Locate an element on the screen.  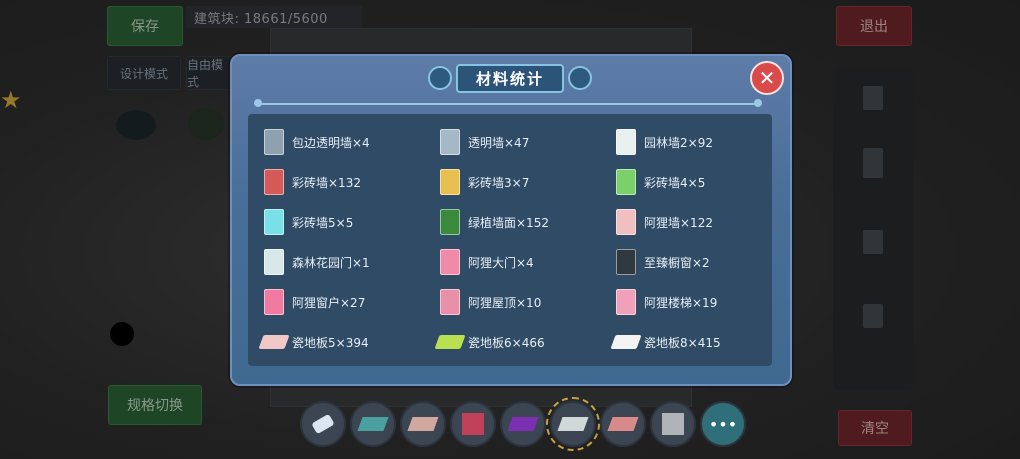
material-label: 彩砖墙5×5 is located at coordinates (323, 222).